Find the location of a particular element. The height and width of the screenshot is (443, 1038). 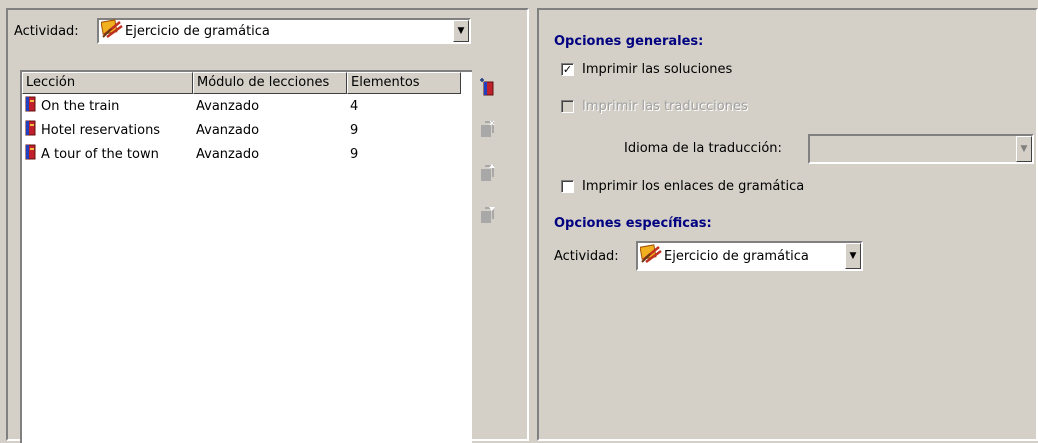

specific-options-heading: Opciones específicas: is located at coordinates (633, 223).